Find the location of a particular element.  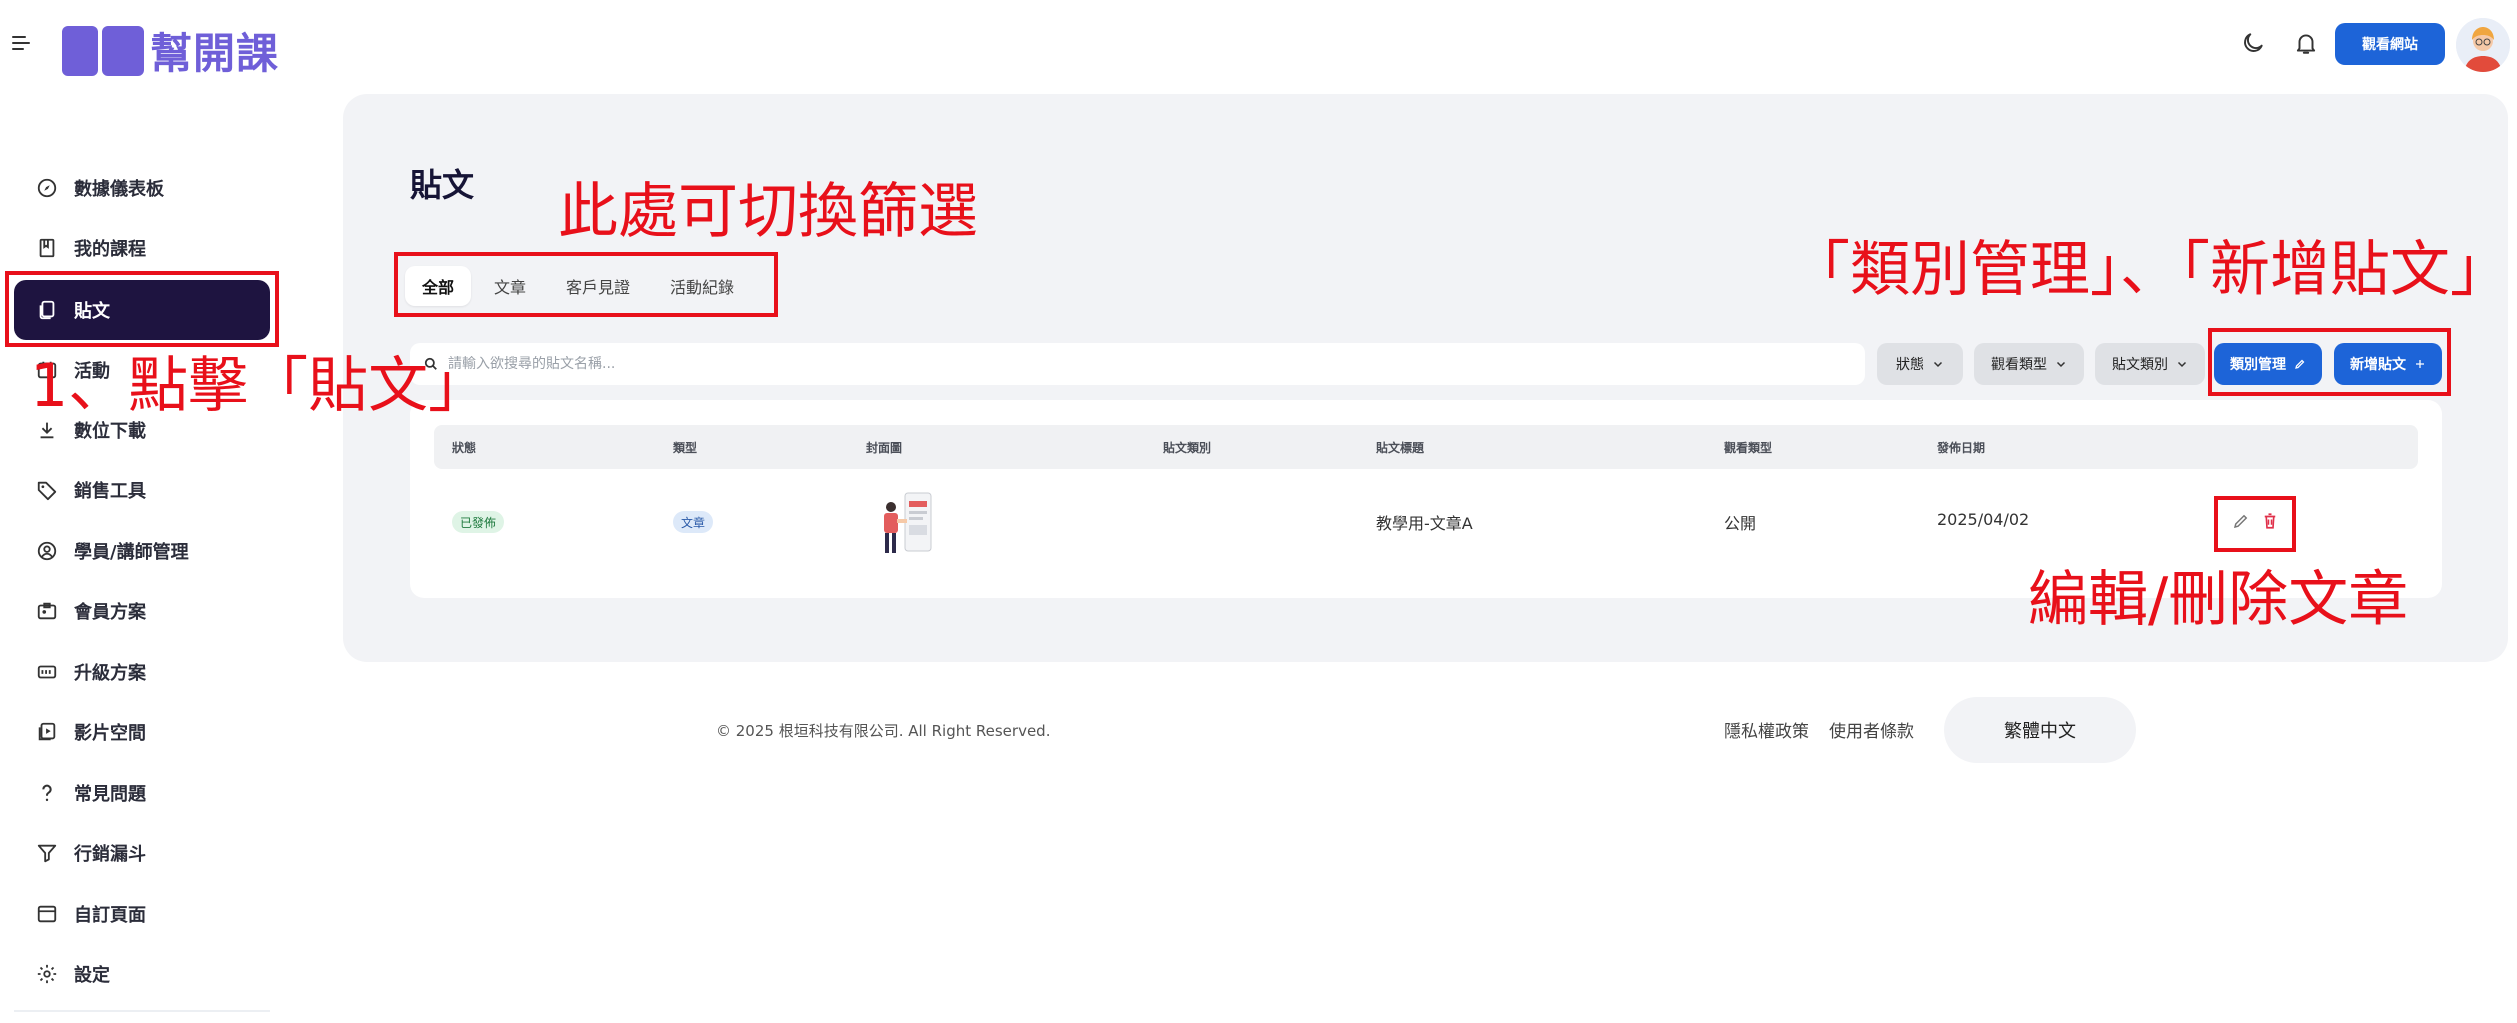

post-category-filter-dropdown: 貼文類別 is located at coordinates (2150, 364).